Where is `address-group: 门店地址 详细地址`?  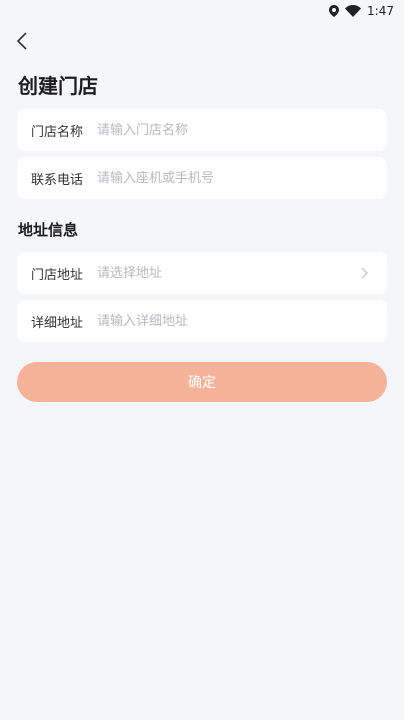 address-group: 门店地址 详细地址 is located at coordinates (202, 297).